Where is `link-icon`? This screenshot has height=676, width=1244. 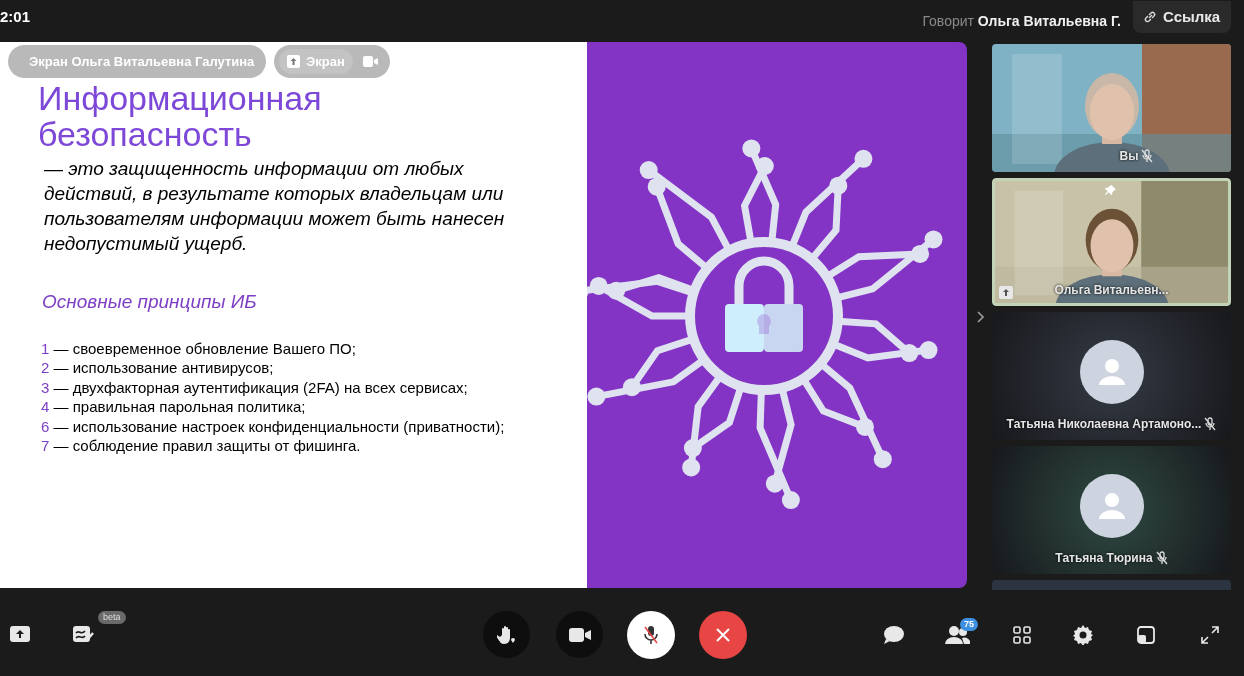
link-icon is located at coordinates (1150, 17).